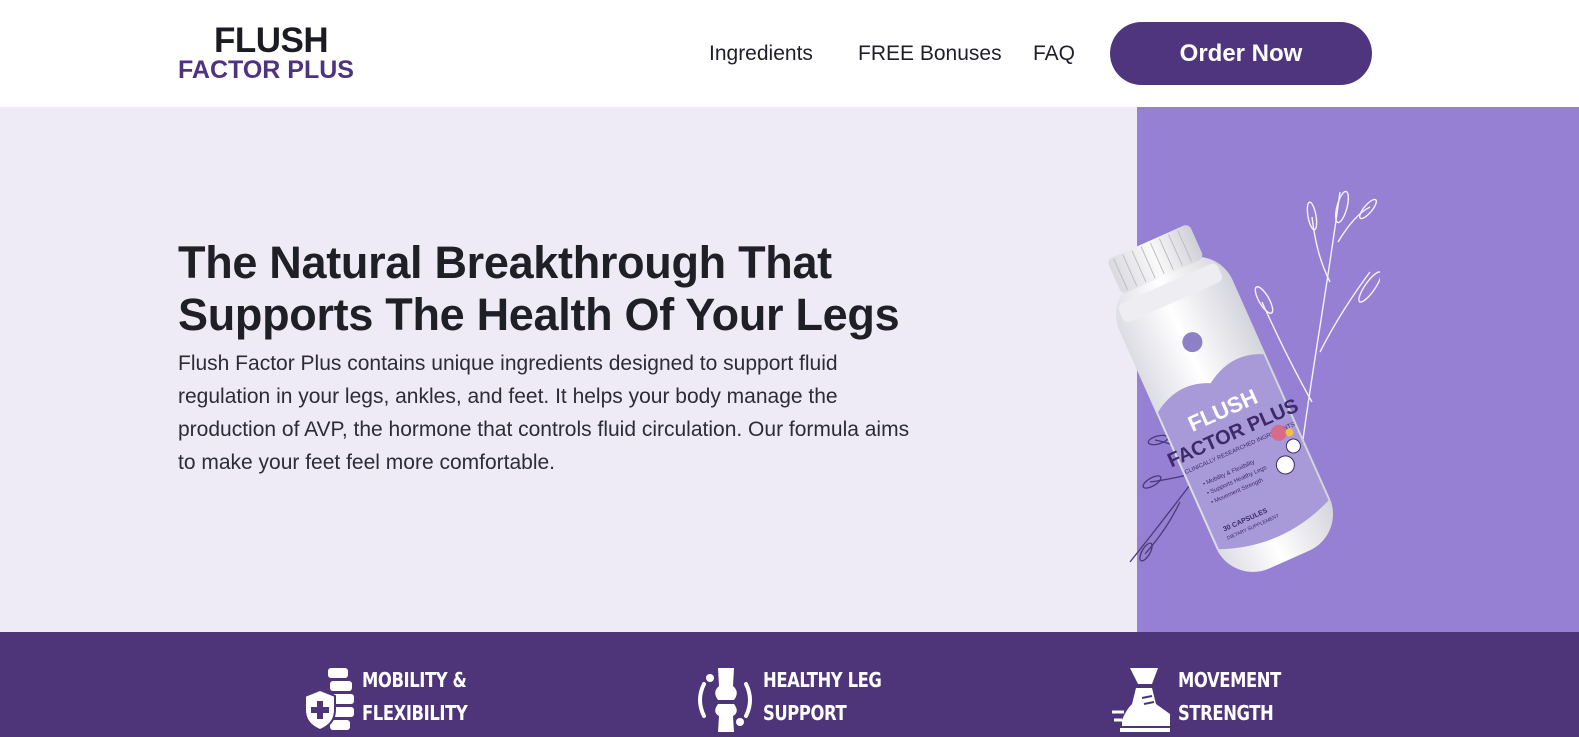  I want to click on nav-link-free-bonuses: FREE Bonuses, so click(930, 54).